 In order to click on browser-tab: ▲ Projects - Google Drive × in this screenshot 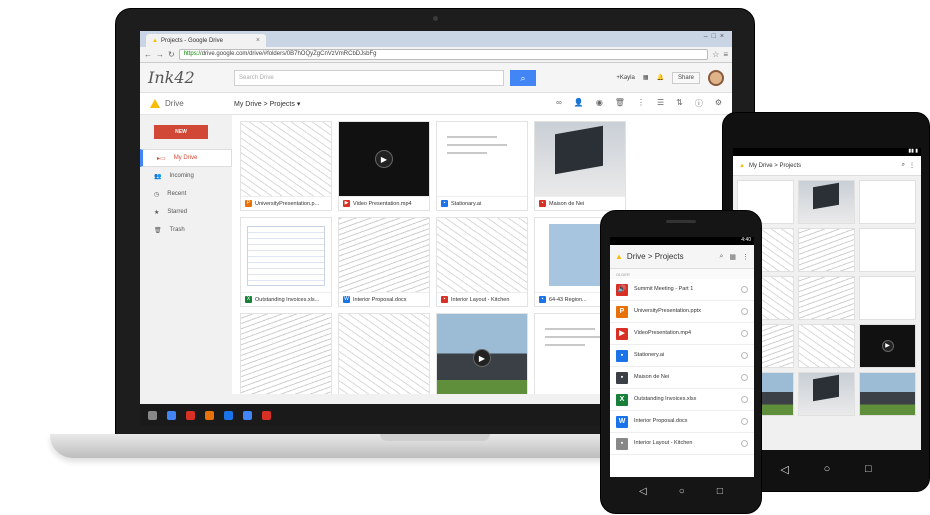, I will do `click(206, 40)`.